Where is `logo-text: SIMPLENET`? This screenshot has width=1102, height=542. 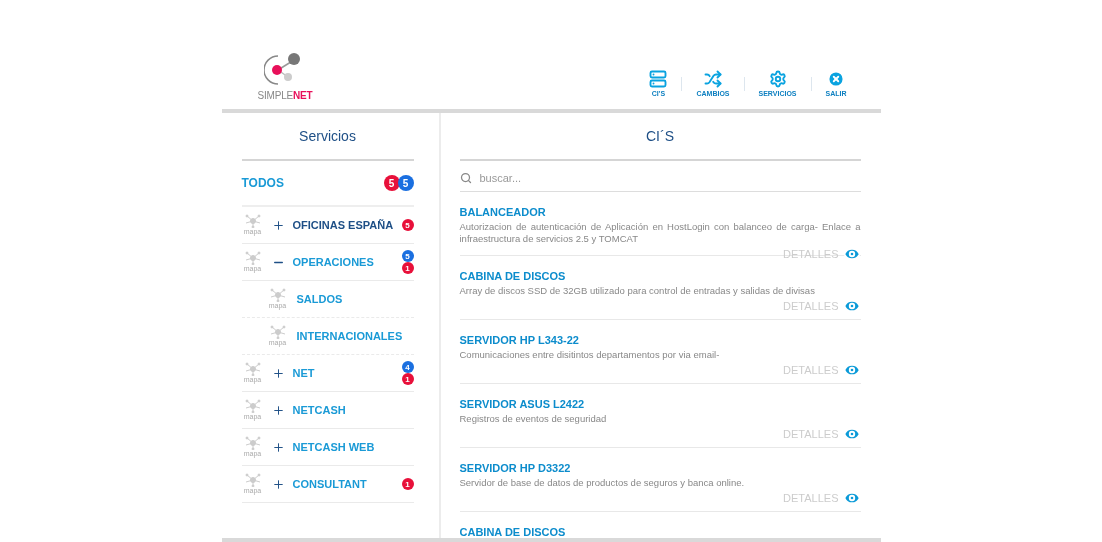
logo-text: SIMPLENET is located at coordinates (285, 96).